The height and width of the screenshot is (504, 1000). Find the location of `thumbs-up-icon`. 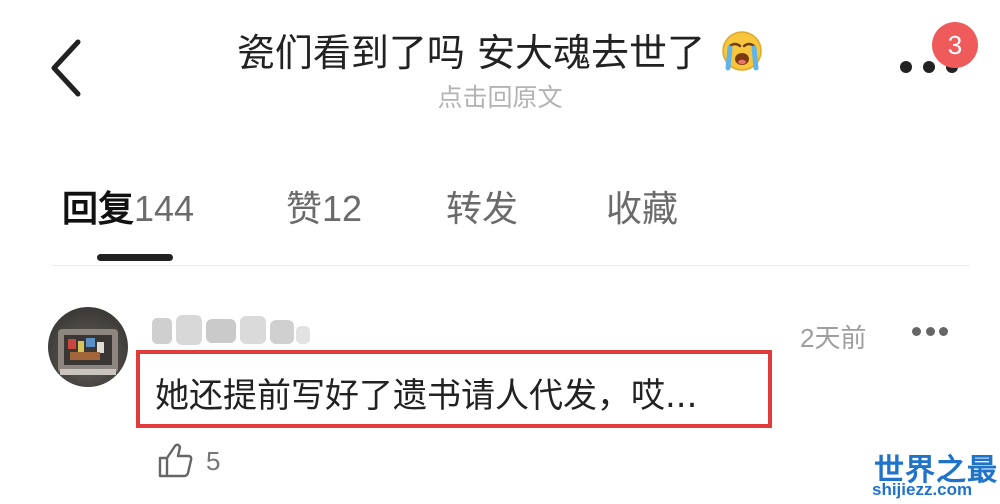

thumbs-up-icon is located at coordinates (176, 460).